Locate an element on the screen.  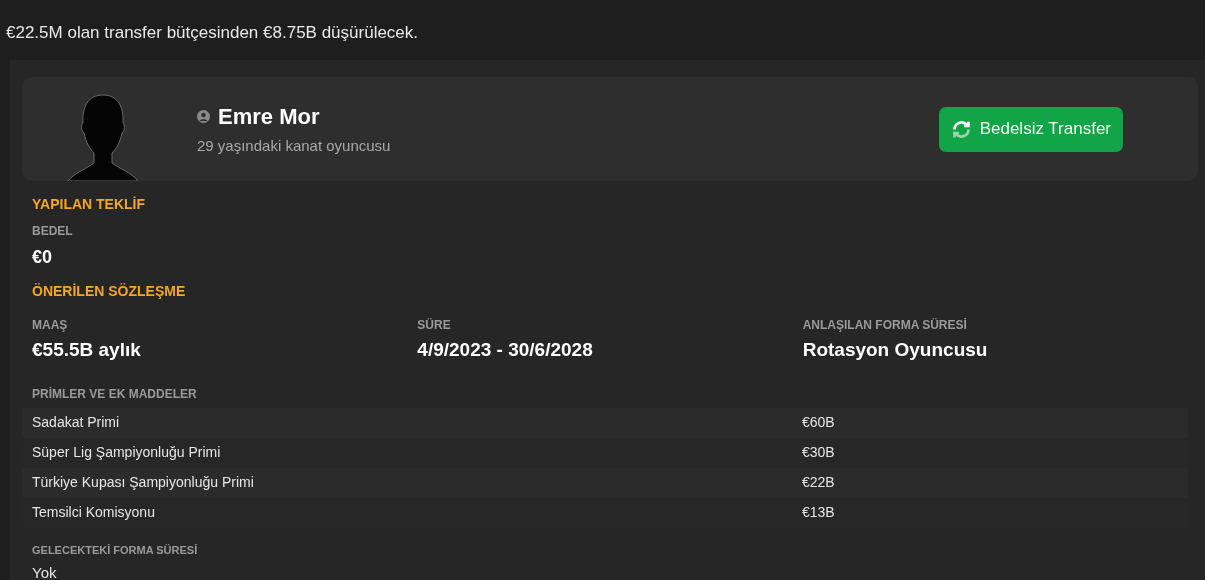
free-transfer-button: Bedelsiz Transfer is located at coordinates (1030, 129).